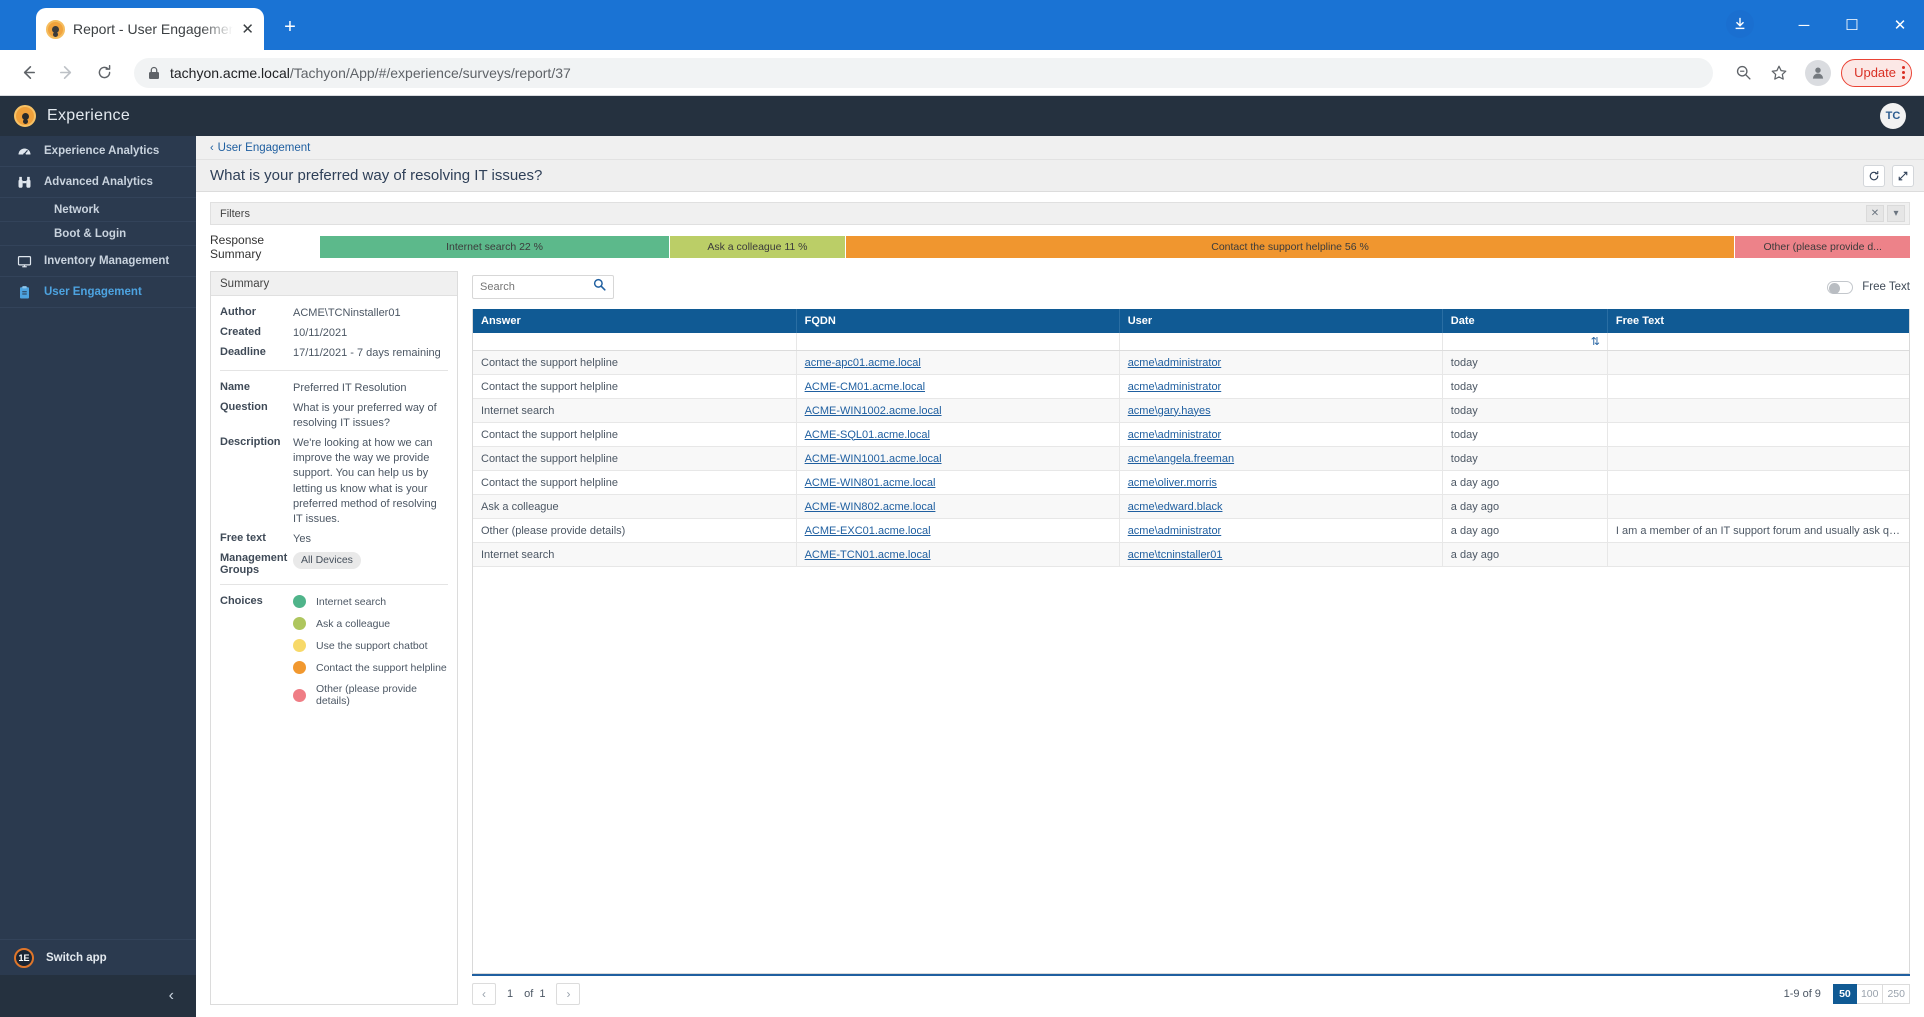 This screenshot has height=1017, width=1924. I want to click on table-column-header: Free Text, so click(1758, 321).